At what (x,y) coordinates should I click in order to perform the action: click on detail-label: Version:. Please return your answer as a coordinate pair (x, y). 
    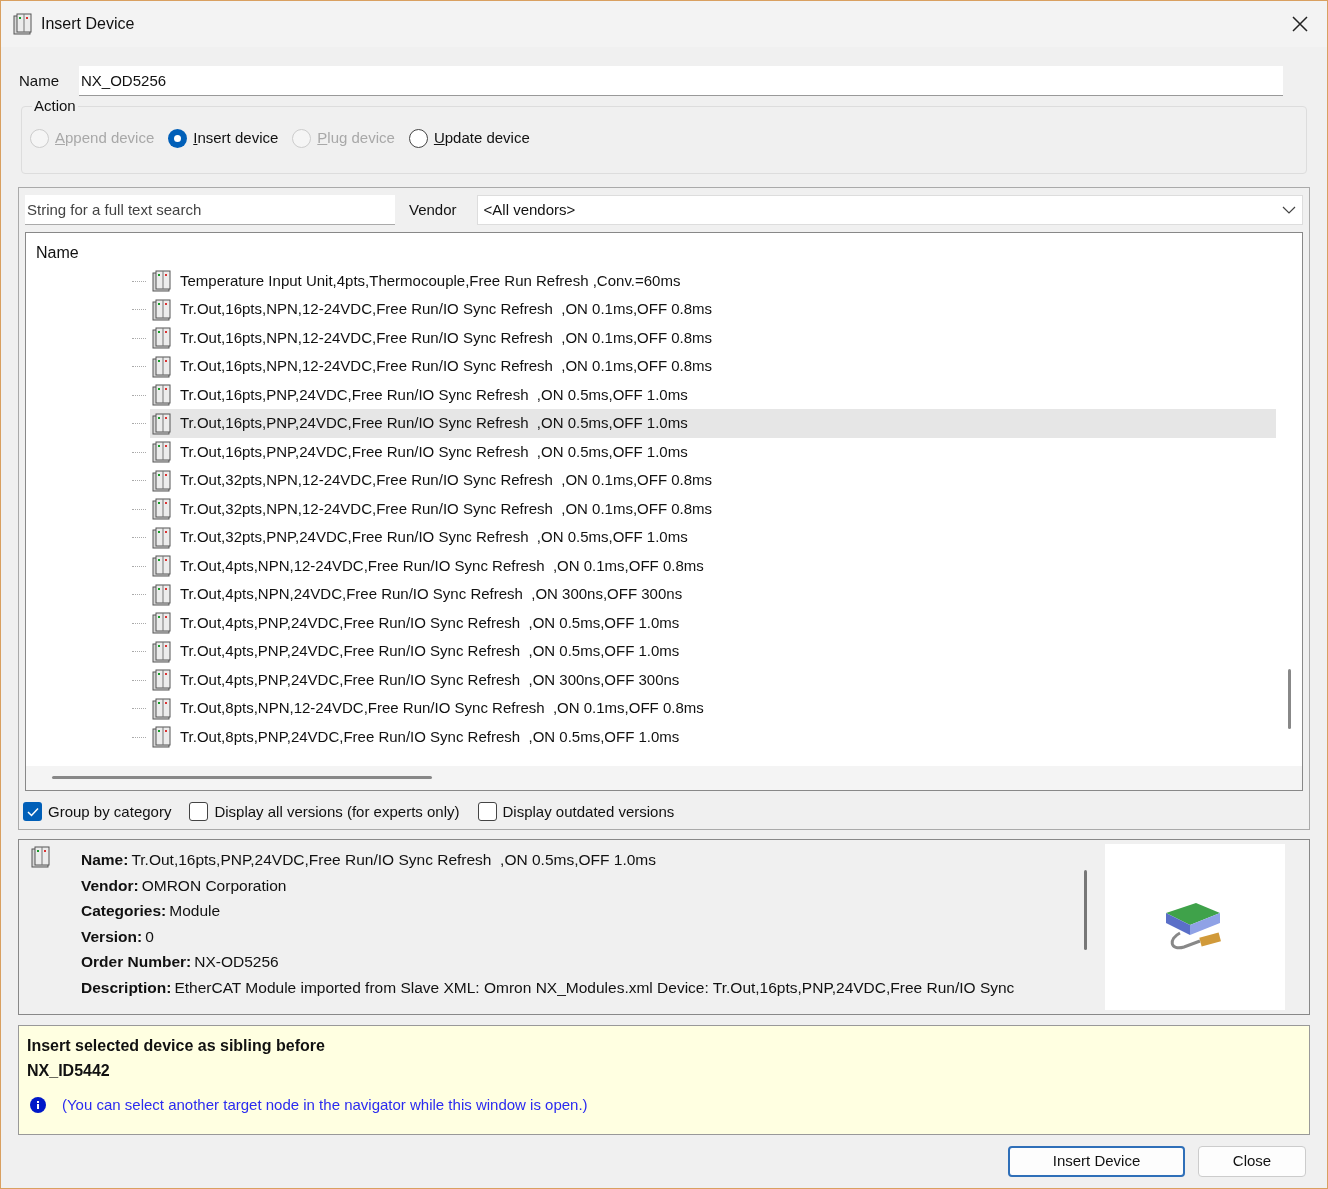
    Looking at the image, I should click on (112, 936).